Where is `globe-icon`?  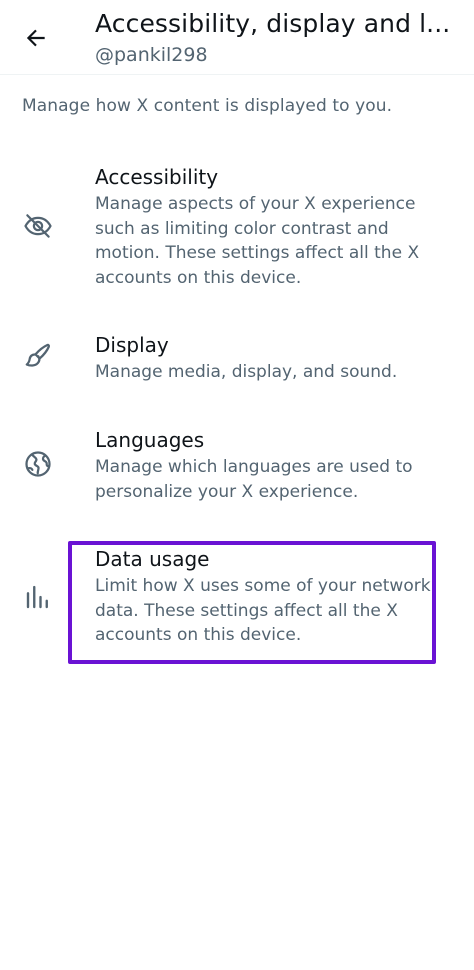
globe-icon is located at coordinates (38, 464).